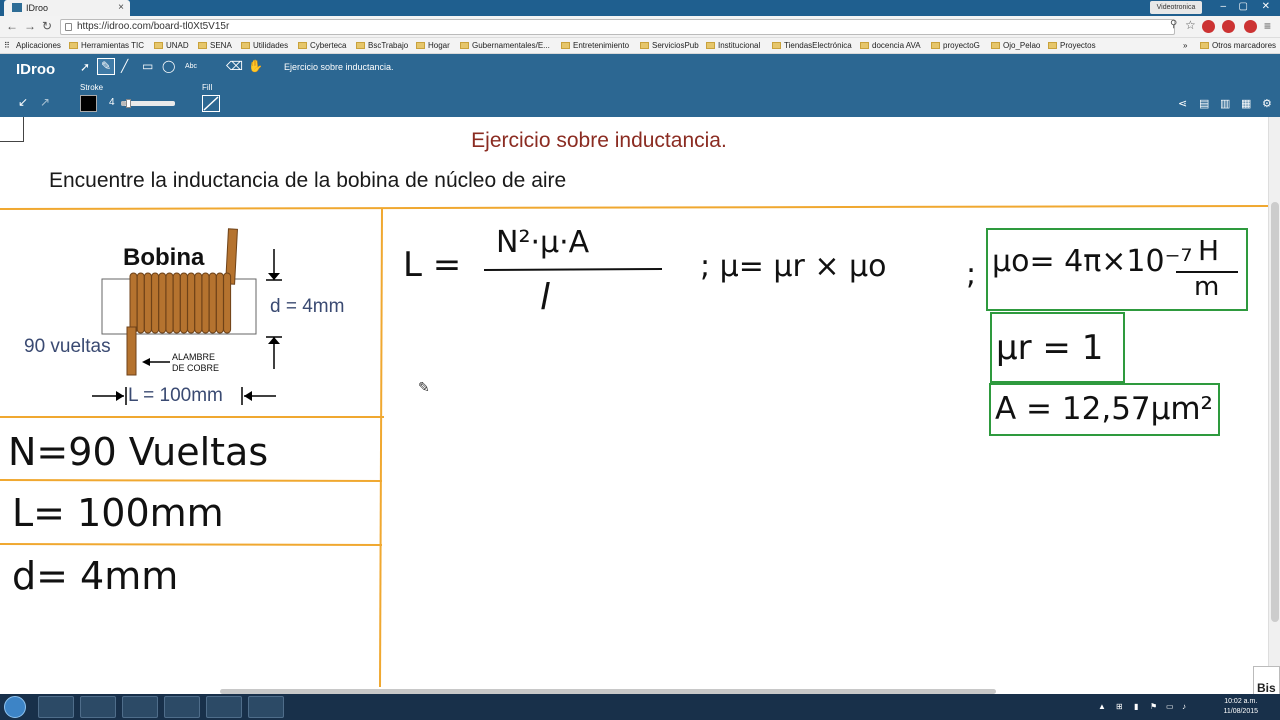  I want to click on tray-arrow-icon: ▲, so click(1102, 706).